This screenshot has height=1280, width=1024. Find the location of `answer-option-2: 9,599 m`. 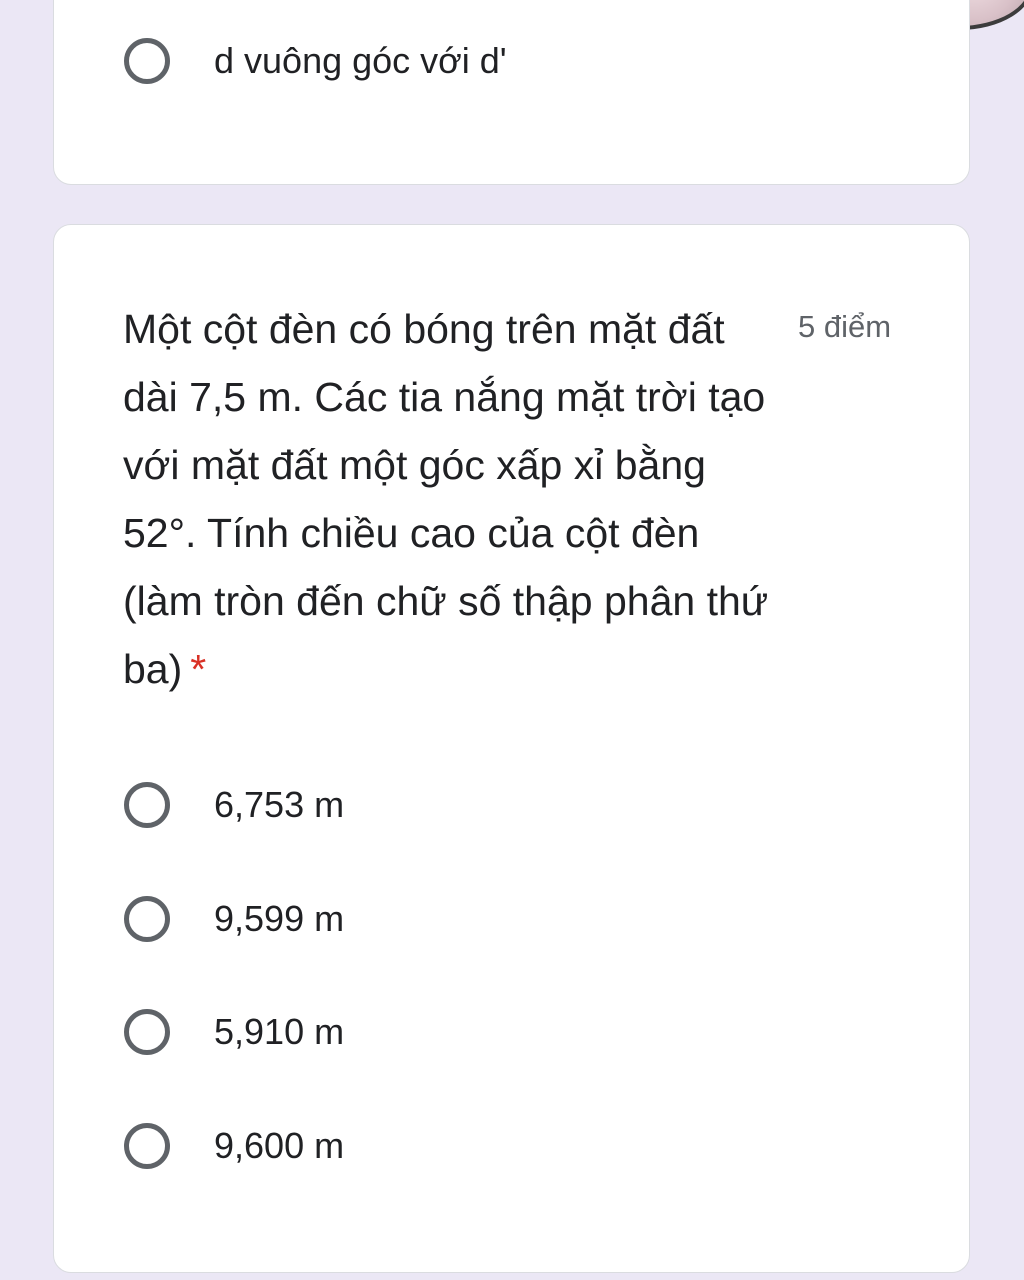

answer-option-2: 9,599 m is located at coordinates (234, 919).